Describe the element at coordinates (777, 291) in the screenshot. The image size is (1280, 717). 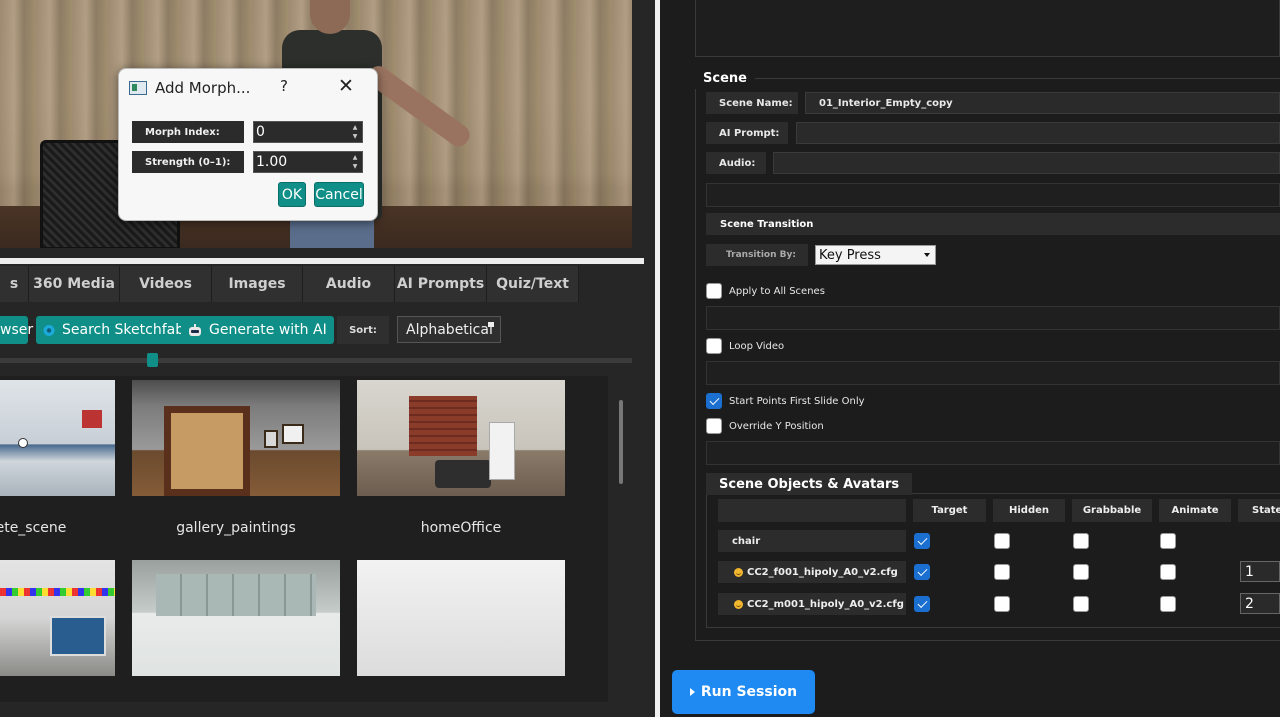
I see `apply-all-scenes-label: Apply to All Scenes` at that location.